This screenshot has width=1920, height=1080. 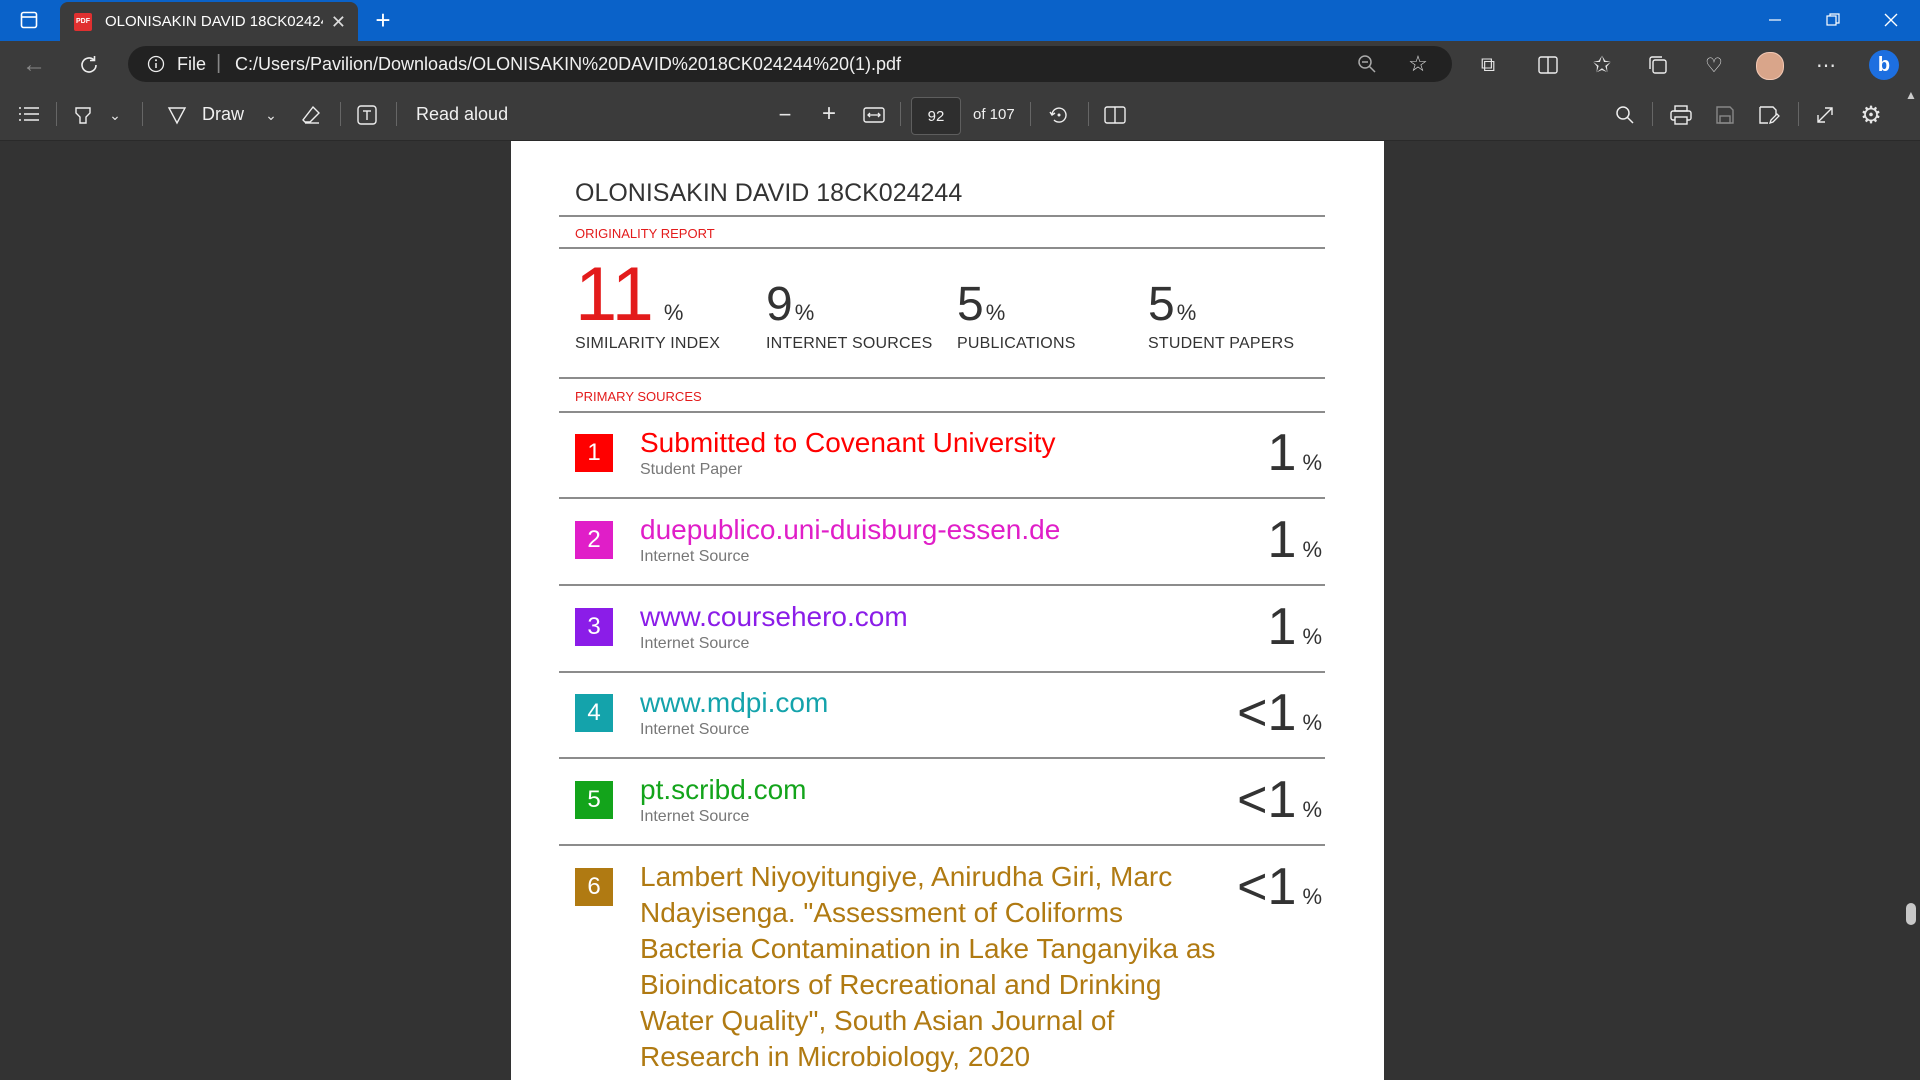 What do you see at coordinates (115, 115) in the screenshot?
I see `highlight-dropdown-icon: ⌄` at bounding box center [115, 115].